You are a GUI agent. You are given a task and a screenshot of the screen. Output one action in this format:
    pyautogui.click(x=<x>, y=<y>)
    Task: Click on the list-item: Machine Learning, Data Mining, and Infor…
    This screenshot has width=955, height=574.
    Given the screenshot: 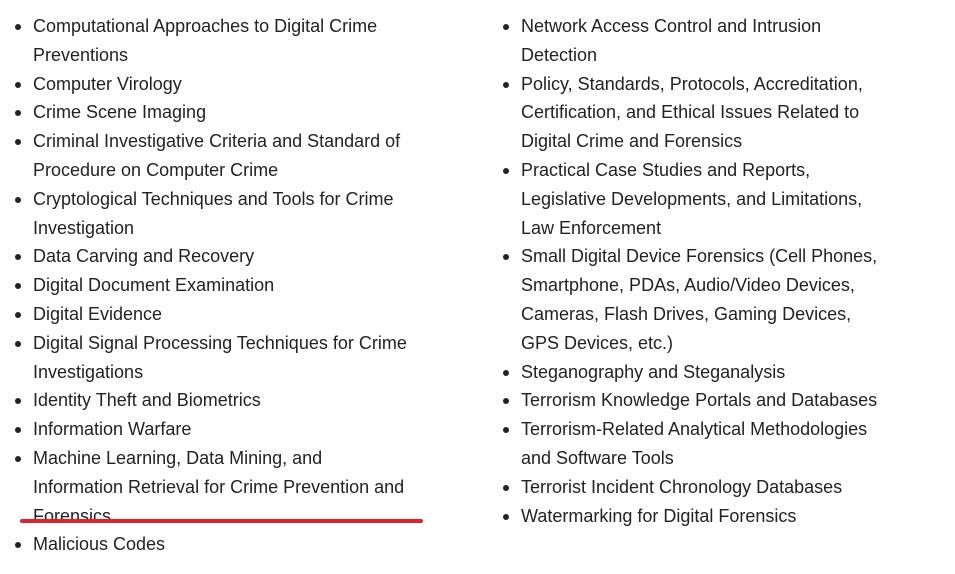 What is the action you would take?
    pyautogui.click(x=212, y=487)
    